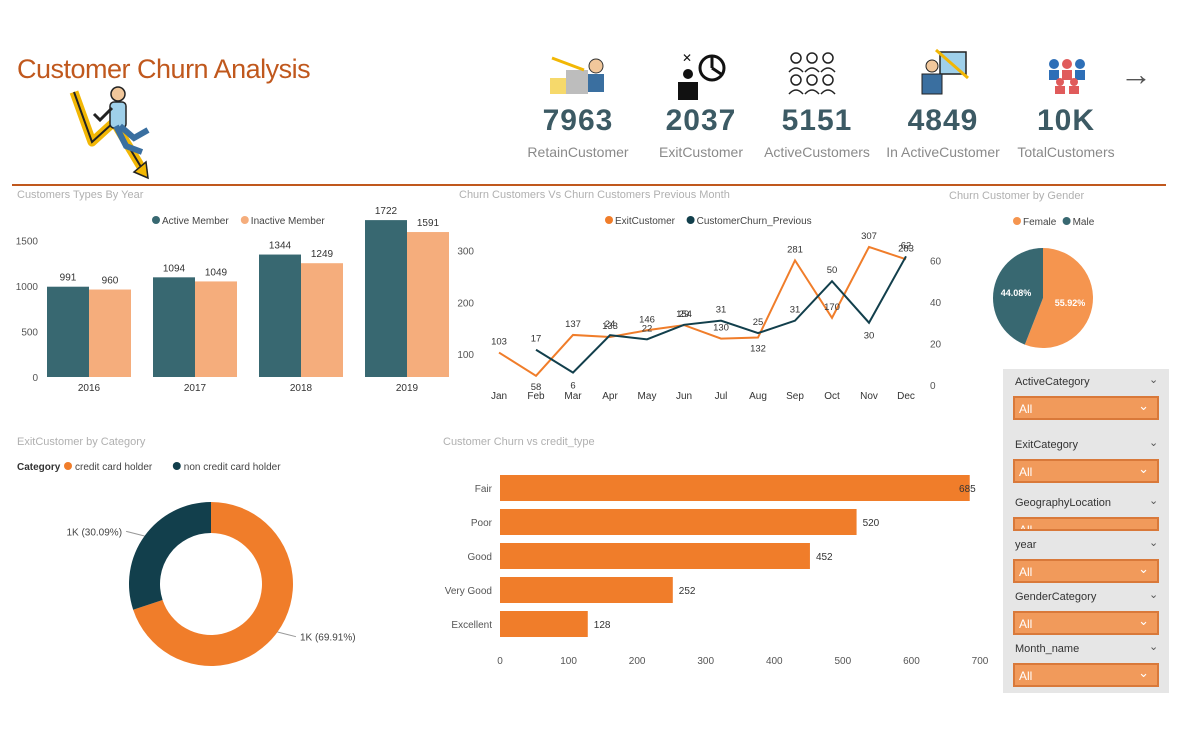  What do you see at coordinates (869, 336) in the screenshot?
I see `data-label: 30` at bounding box center [869, 336].